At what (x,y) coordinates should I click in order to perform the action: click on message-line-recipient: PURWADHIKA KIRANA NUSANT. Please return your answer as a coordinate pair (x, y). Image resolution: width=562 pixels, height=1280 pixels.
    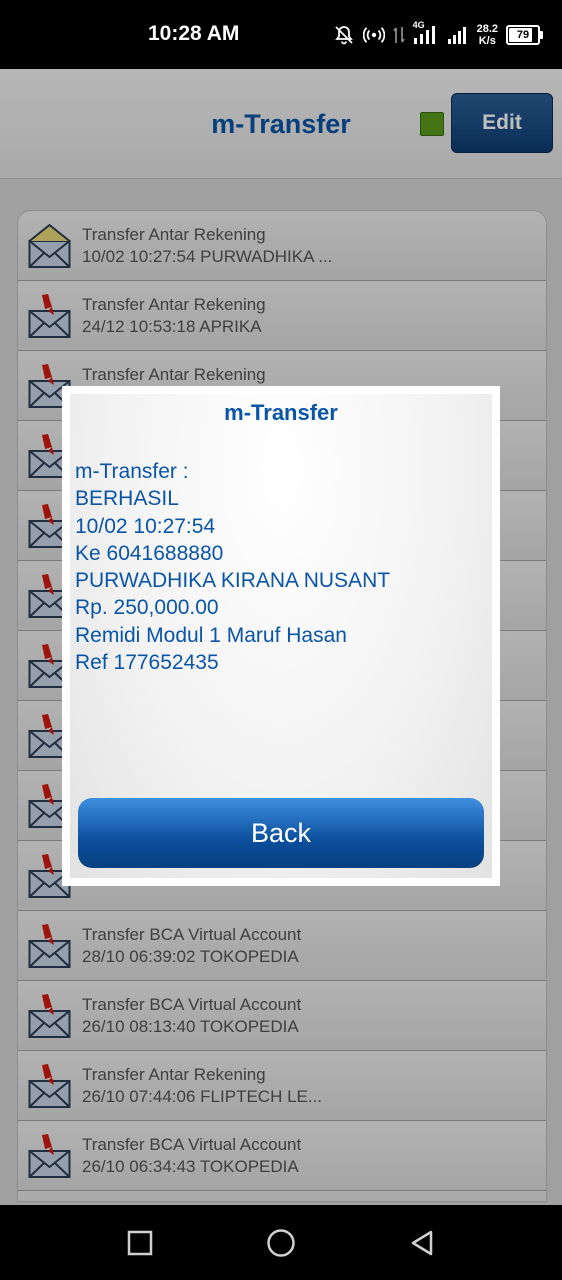
    Looking at the image, I should click on (233, 581).